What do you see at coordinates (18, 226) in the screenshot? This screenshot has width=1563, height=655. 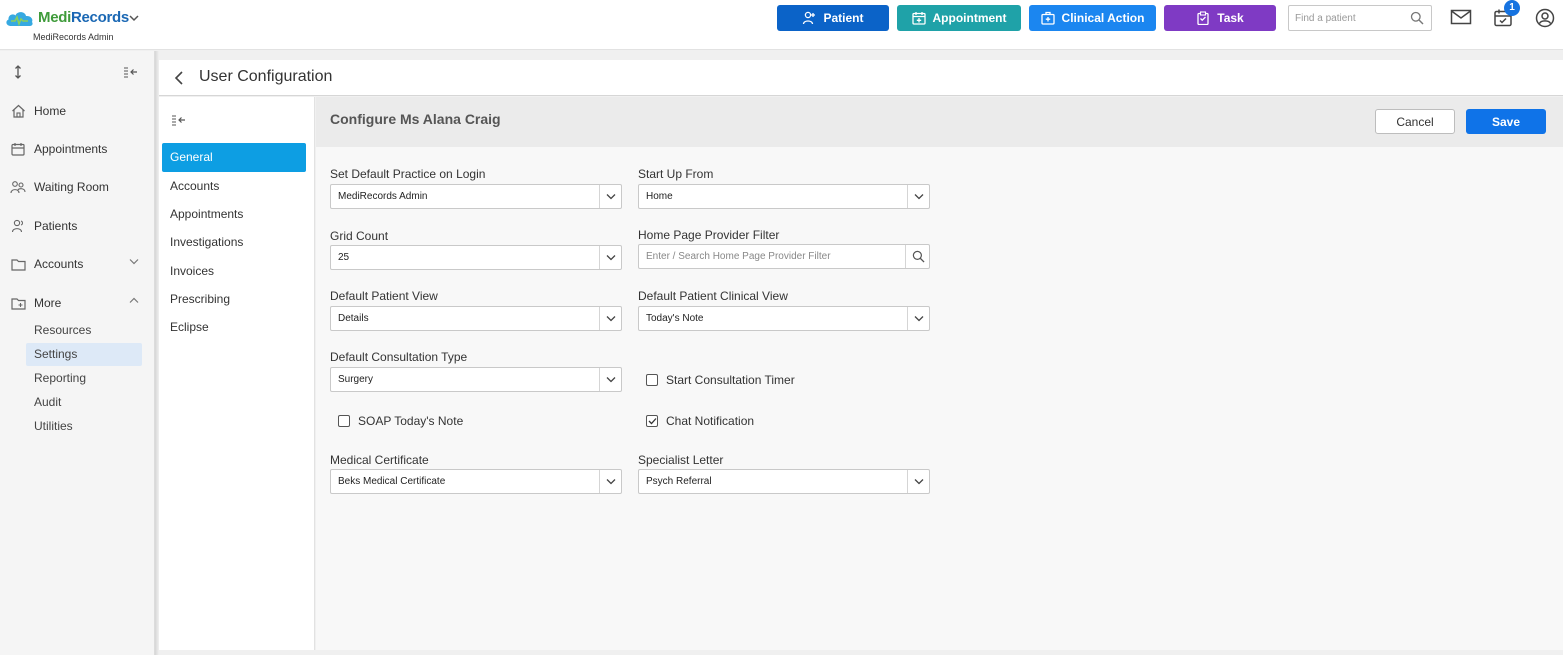 I see `person-icon` at bounding box center [18, 226].